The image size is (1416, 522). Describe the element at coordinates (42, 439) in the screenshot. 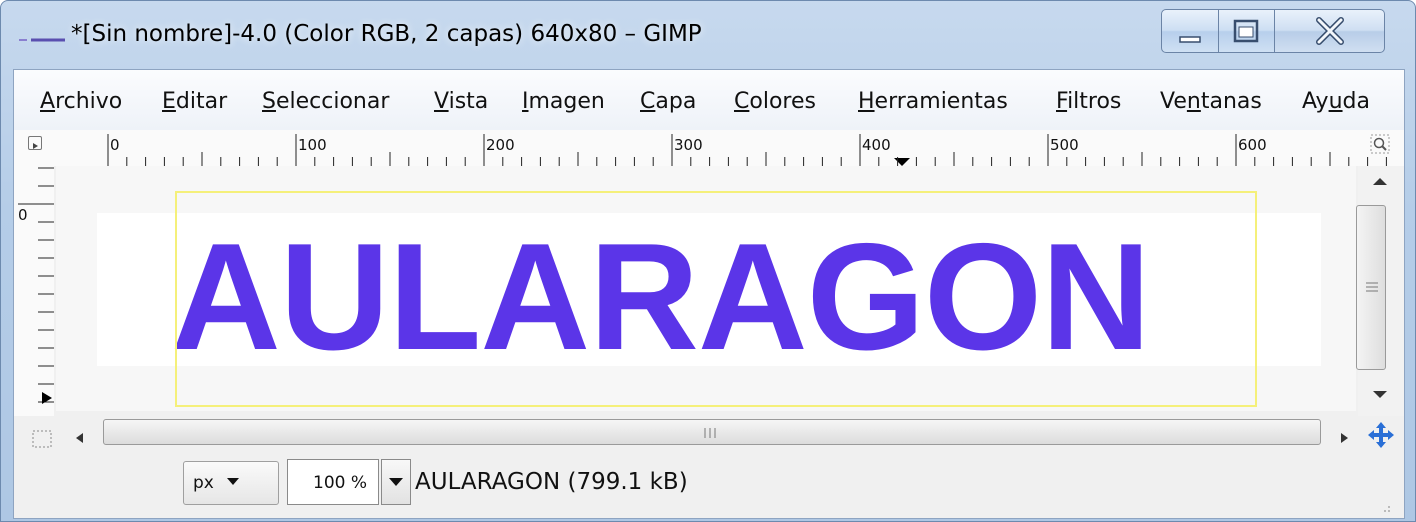

I see `quick-mask-icon` at that location.